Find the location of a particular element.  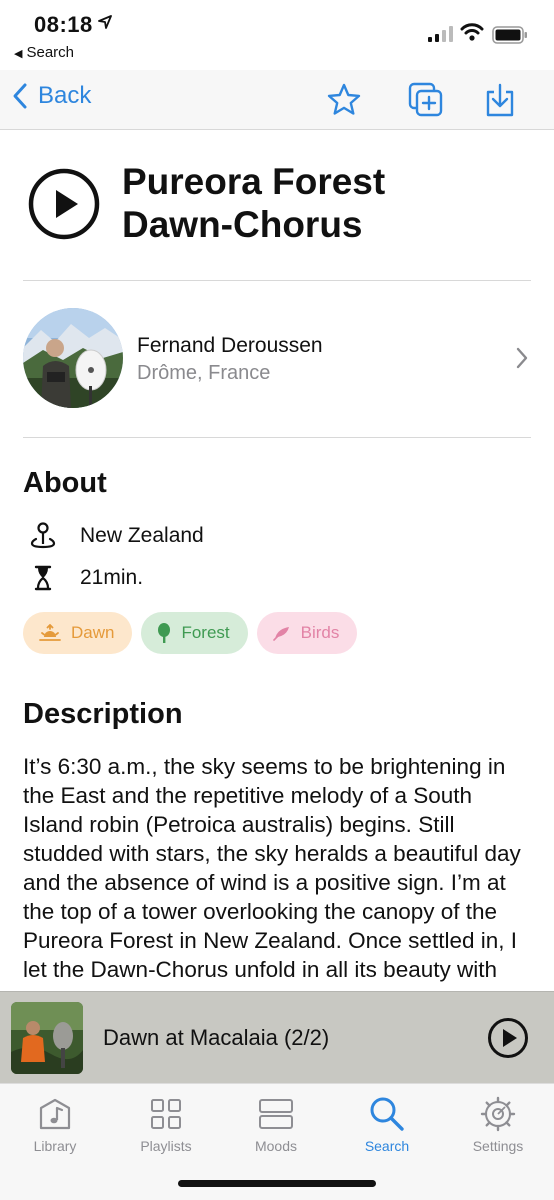

search-icon is located at coordinates (387, 1114).